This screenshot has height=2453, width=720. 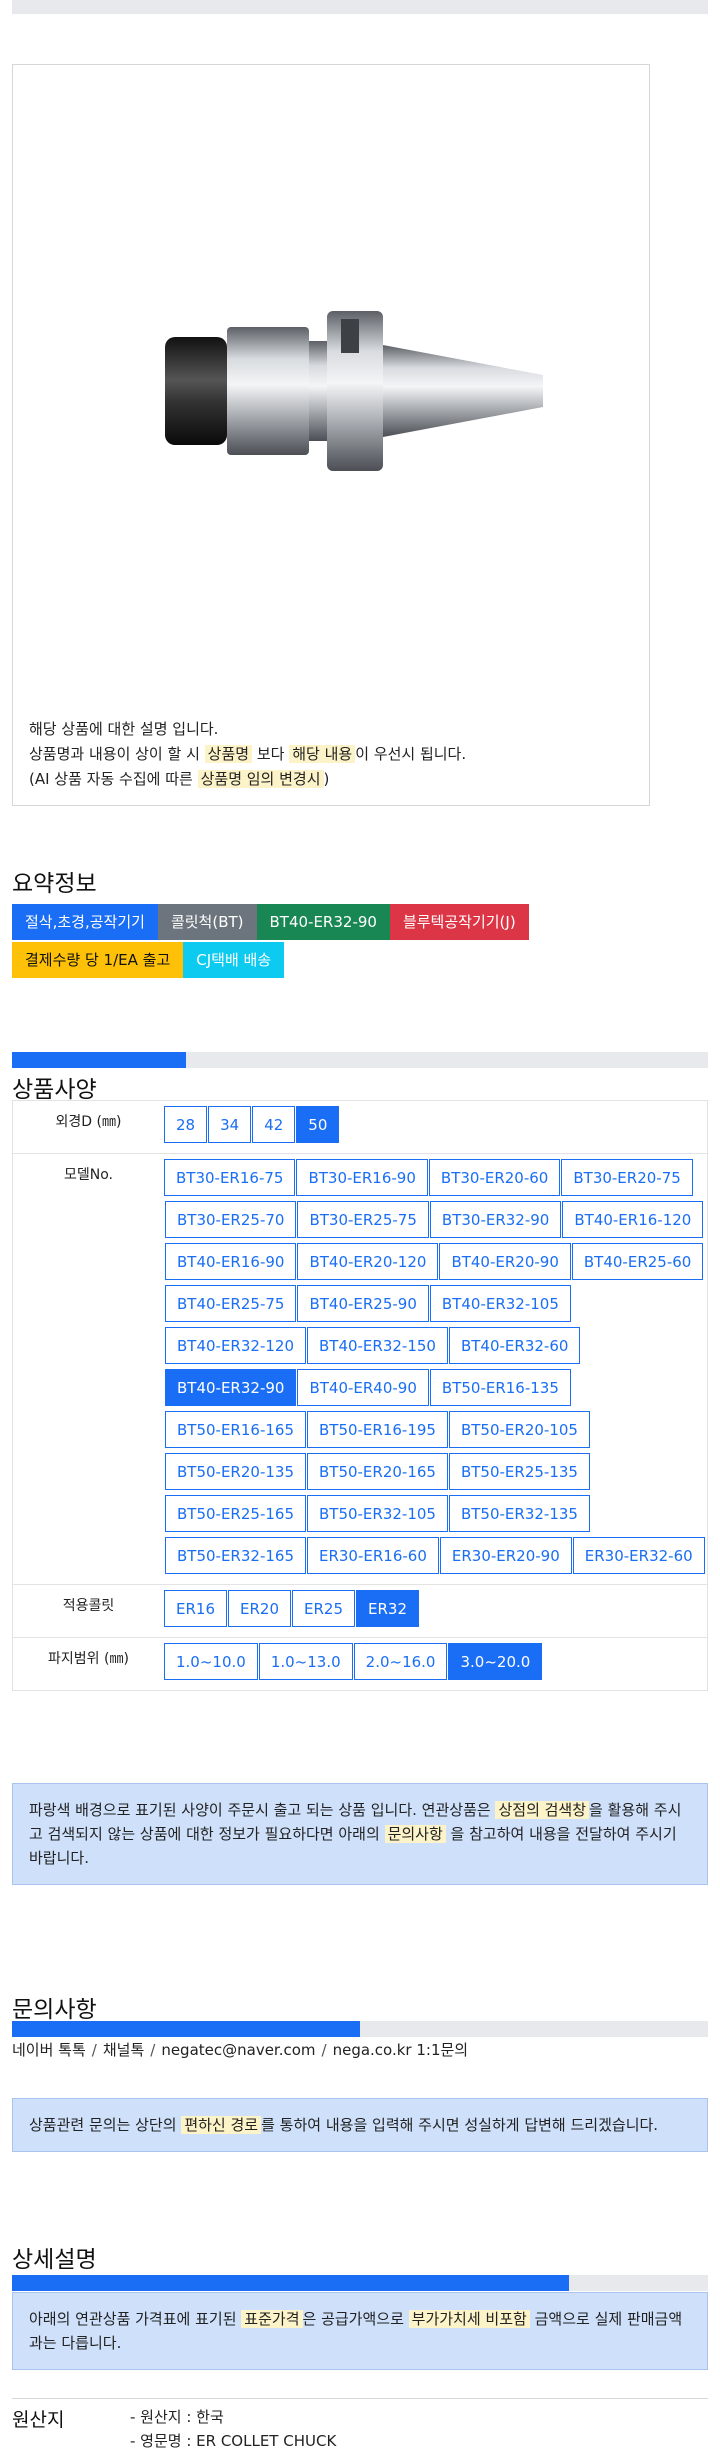 What do you see at coordinates (49, 2050) in the screenshot?
I see `contact-link: 네이버 톡톡` at bounding box center [49, 2050].